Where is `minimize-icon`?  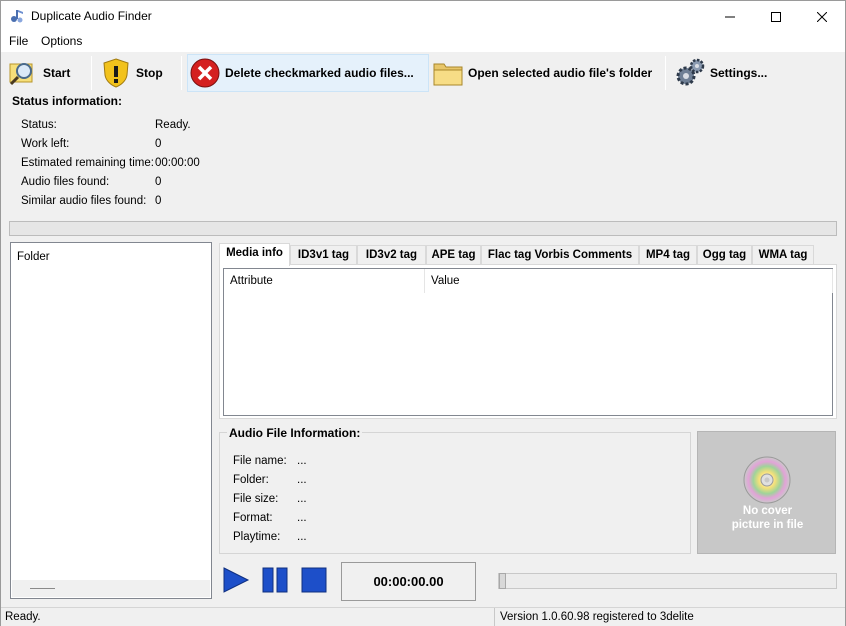
minimize-icon is located at coordinates (730, 16).